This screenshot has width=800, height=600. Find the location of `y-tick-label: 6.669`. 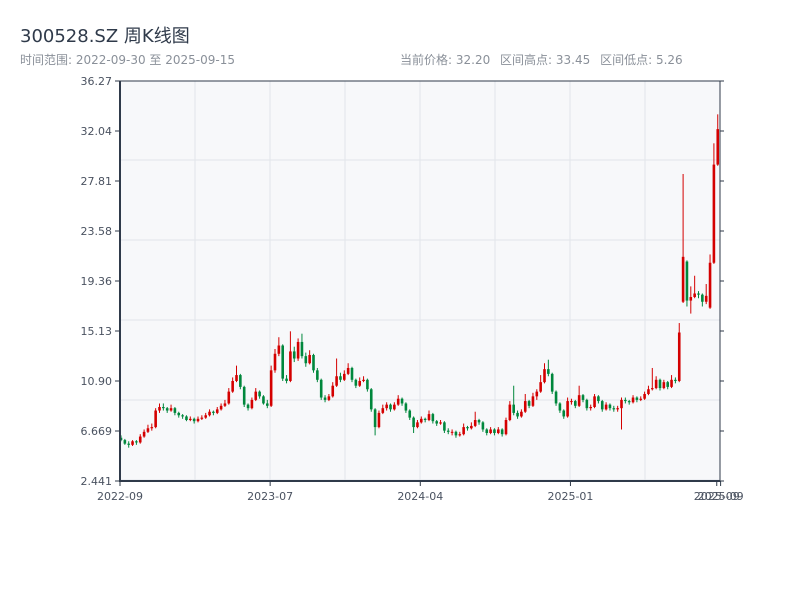

y-tick-label: 6.669 is located at coordinates (97, 431).